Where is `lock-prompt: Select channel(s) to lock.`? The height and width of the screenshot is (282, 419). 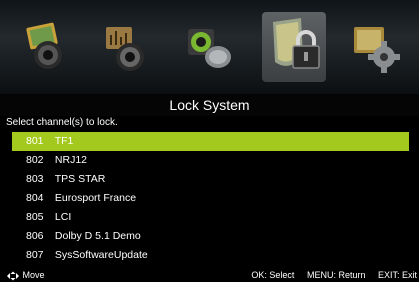 lock-prompt: Select channel(s) to lock. is located at coordinates (62, 122).